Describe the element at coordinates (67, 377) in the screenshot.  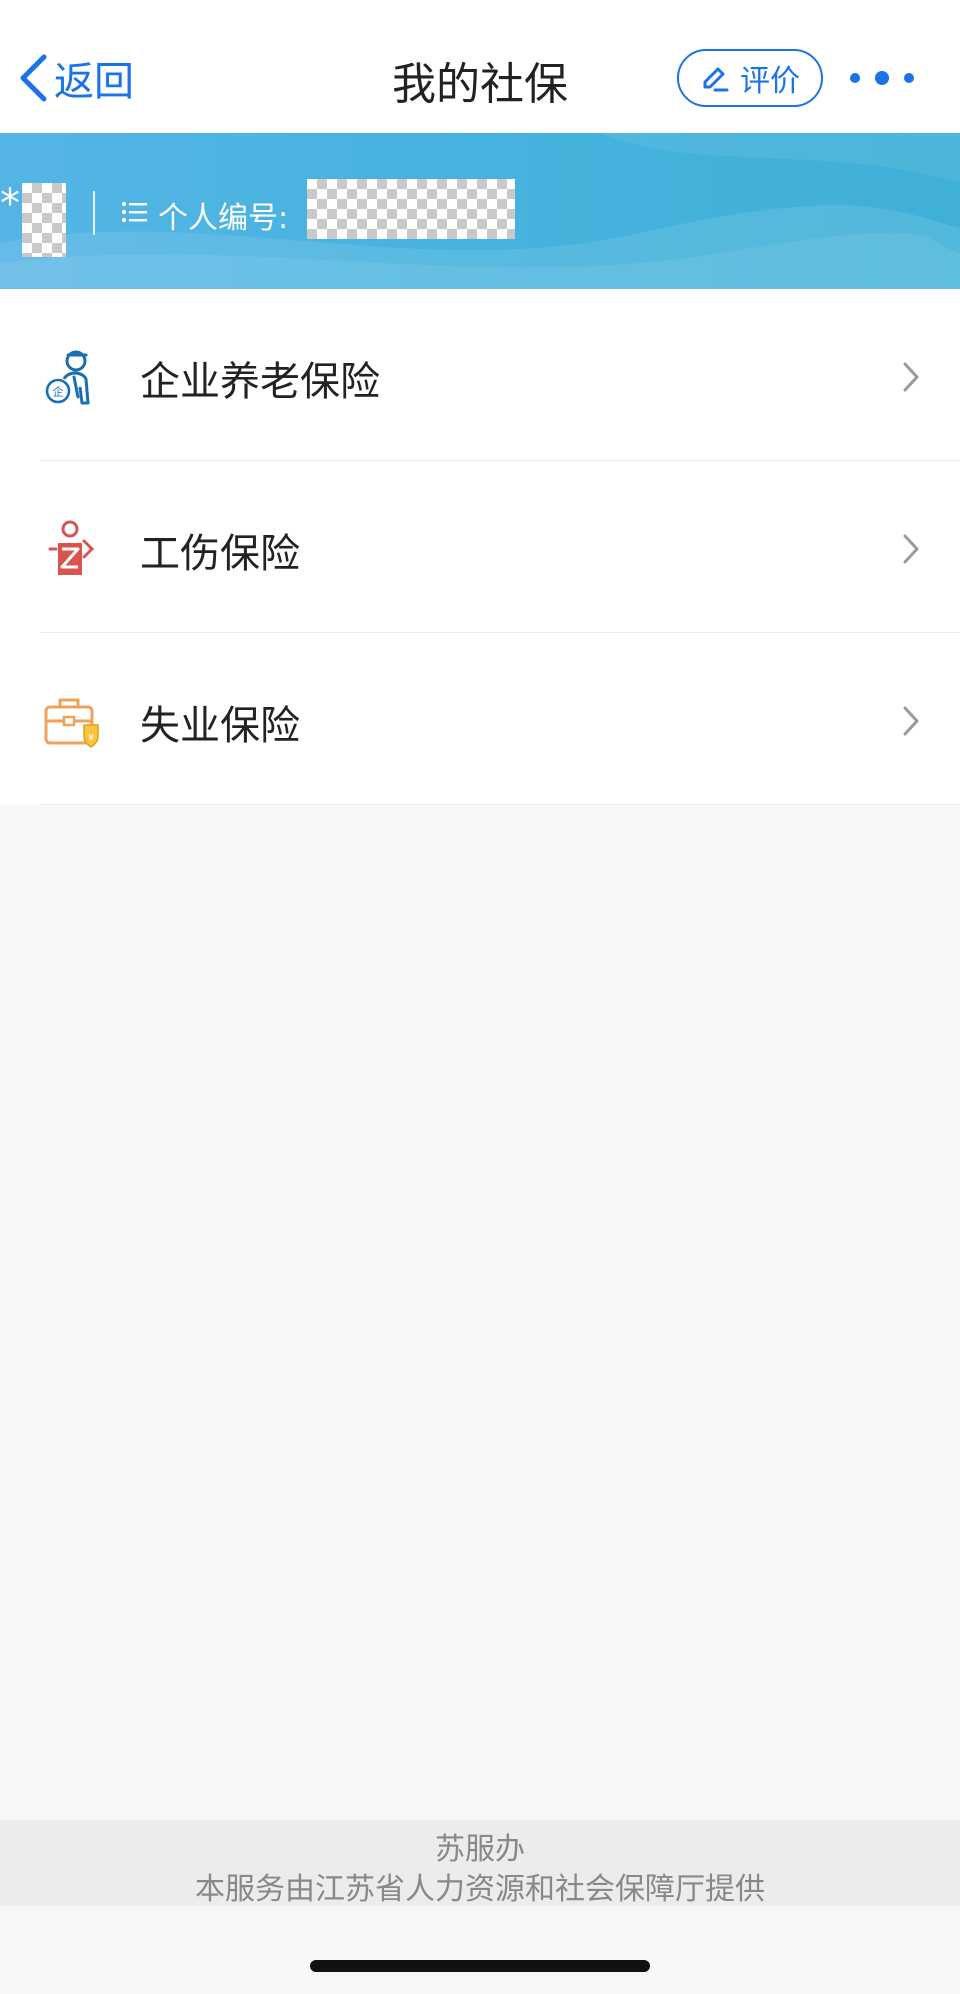
I see `pension-insurance-icon: 企` at that location.